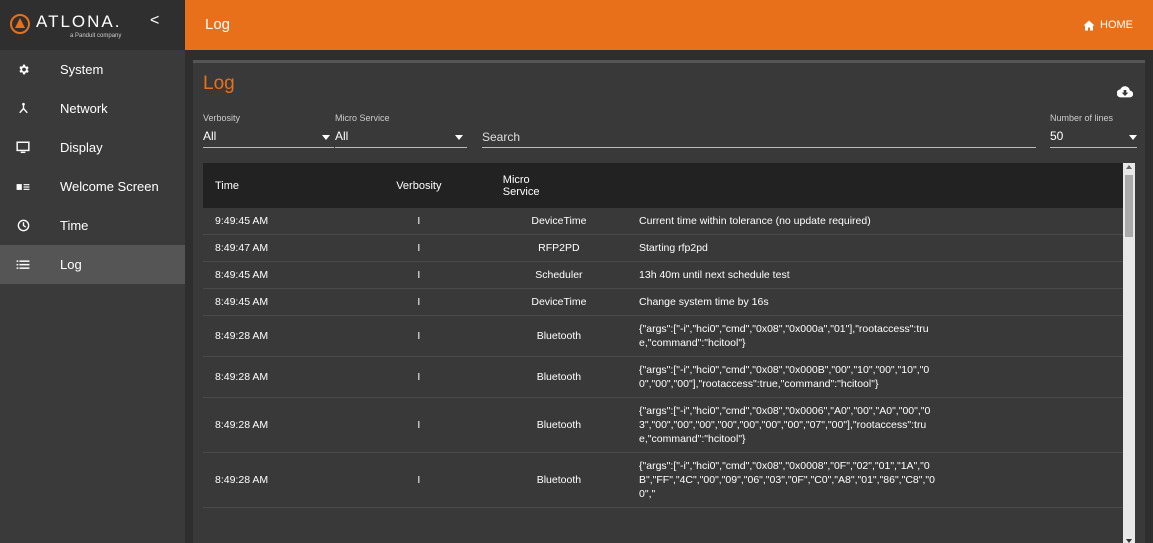  Describe the element at coordinates (109, 186) in the screenshot. I see `sidebar-item-label: Welcome Screen` at that location.